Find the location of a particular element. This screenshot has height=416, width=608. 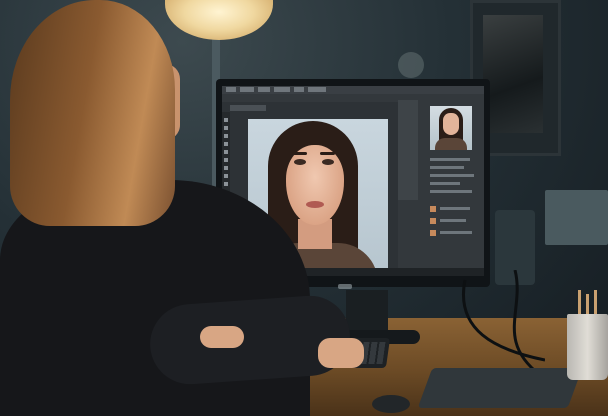

cables is located at coordinates (503, 323).